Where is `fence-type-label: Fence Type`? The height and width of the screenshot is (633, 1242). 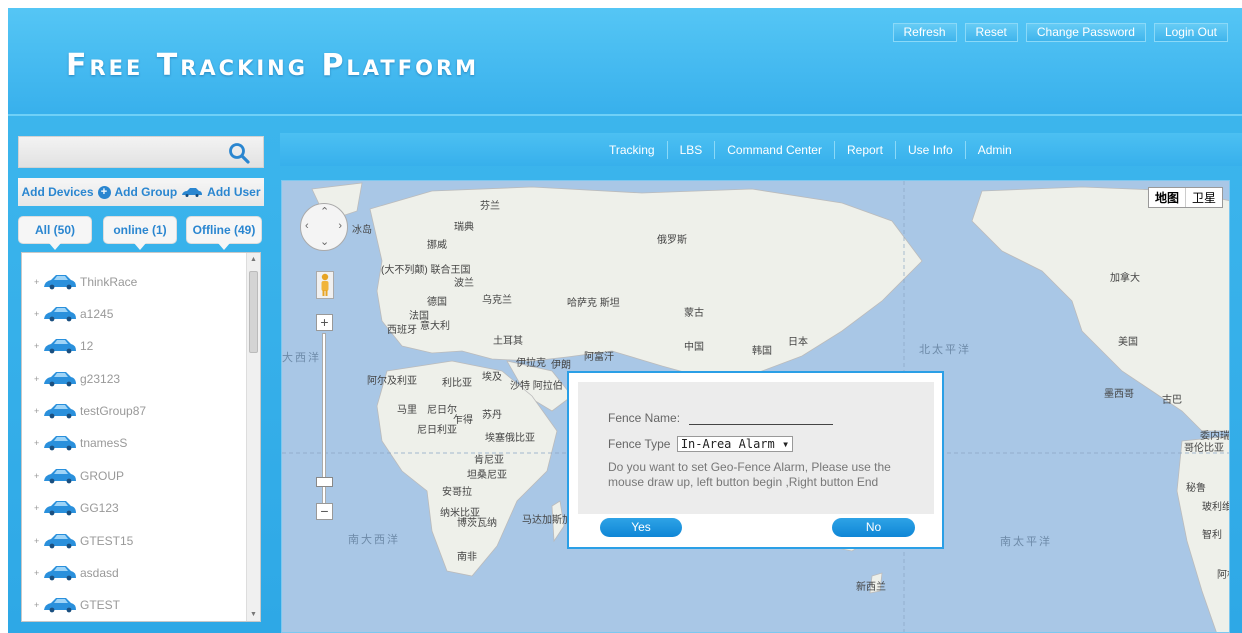 fence-type-label: Fence Type is located at coordinates (639, 444).